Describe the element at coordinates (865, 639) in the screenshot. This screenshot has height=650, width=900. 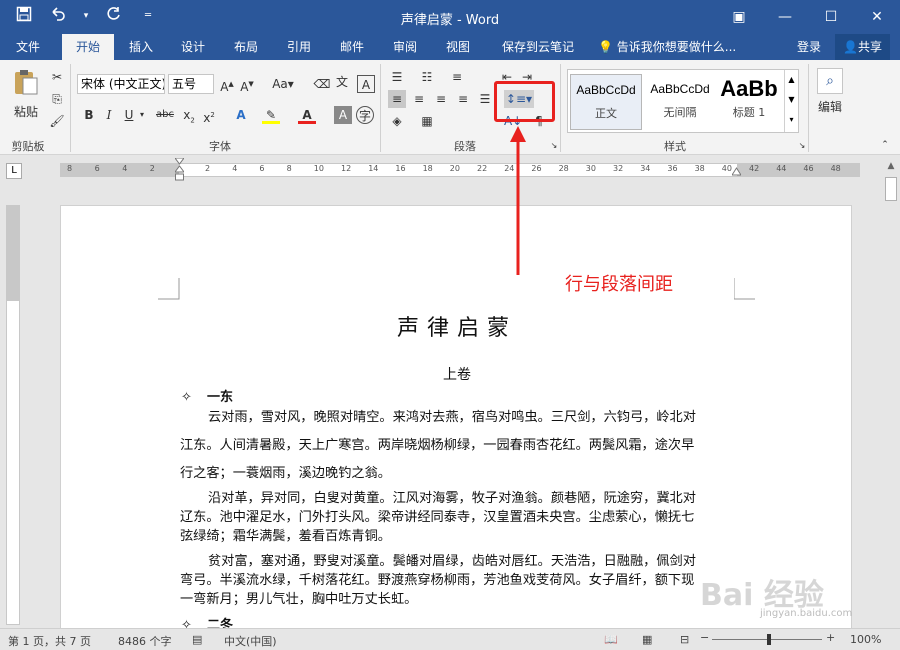
I see `zoom-level: 100%` at that location.